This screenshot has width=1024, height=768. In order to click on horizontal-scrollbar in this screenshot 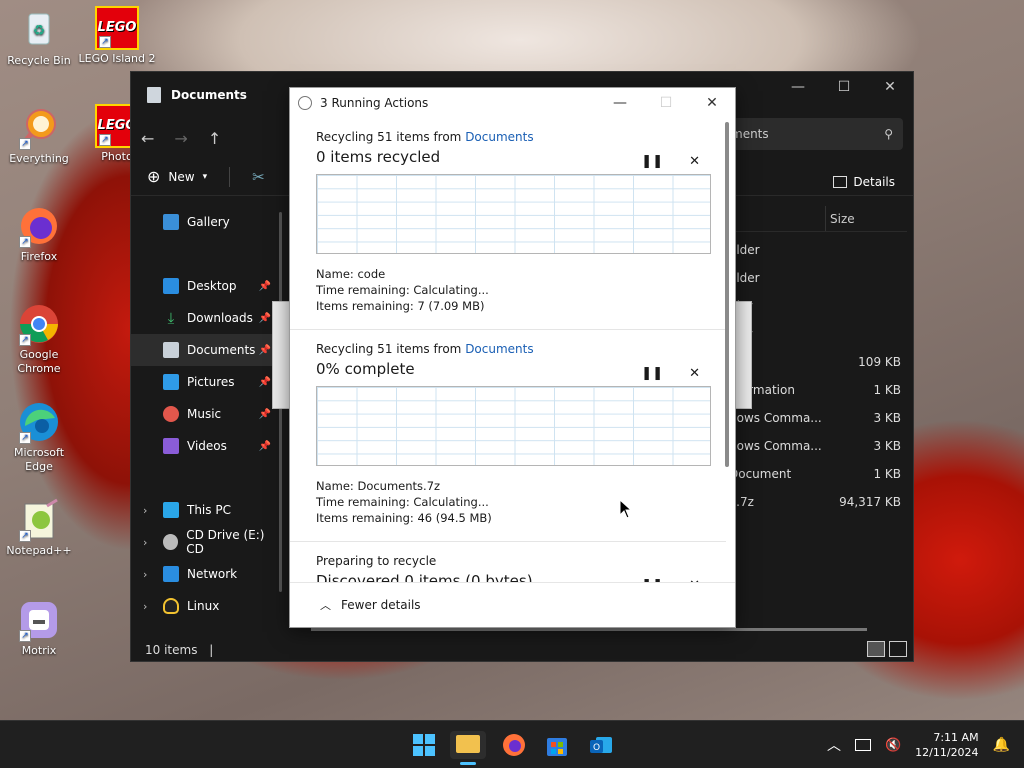, I will do `click(589, 629)`.